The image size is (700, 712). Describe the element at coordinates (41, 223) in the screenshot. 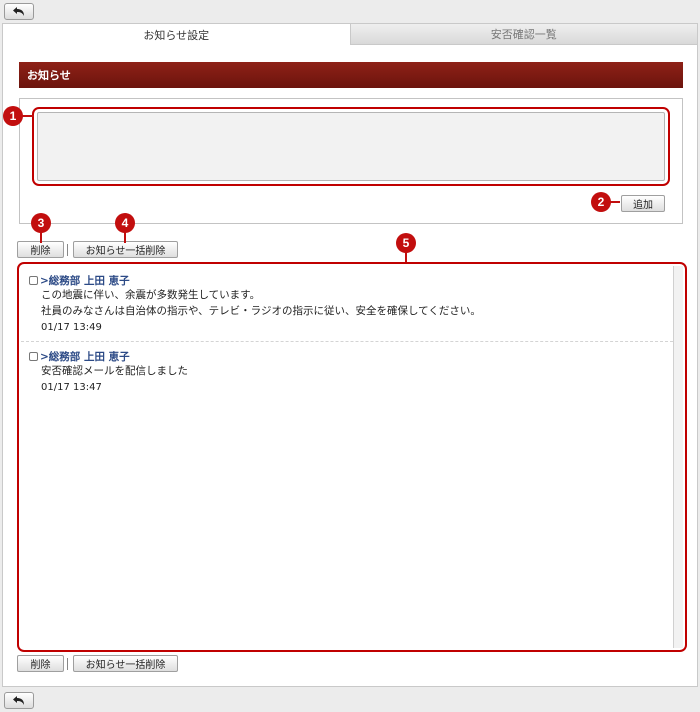

I see `annotation-badge-3: 3` at that location.